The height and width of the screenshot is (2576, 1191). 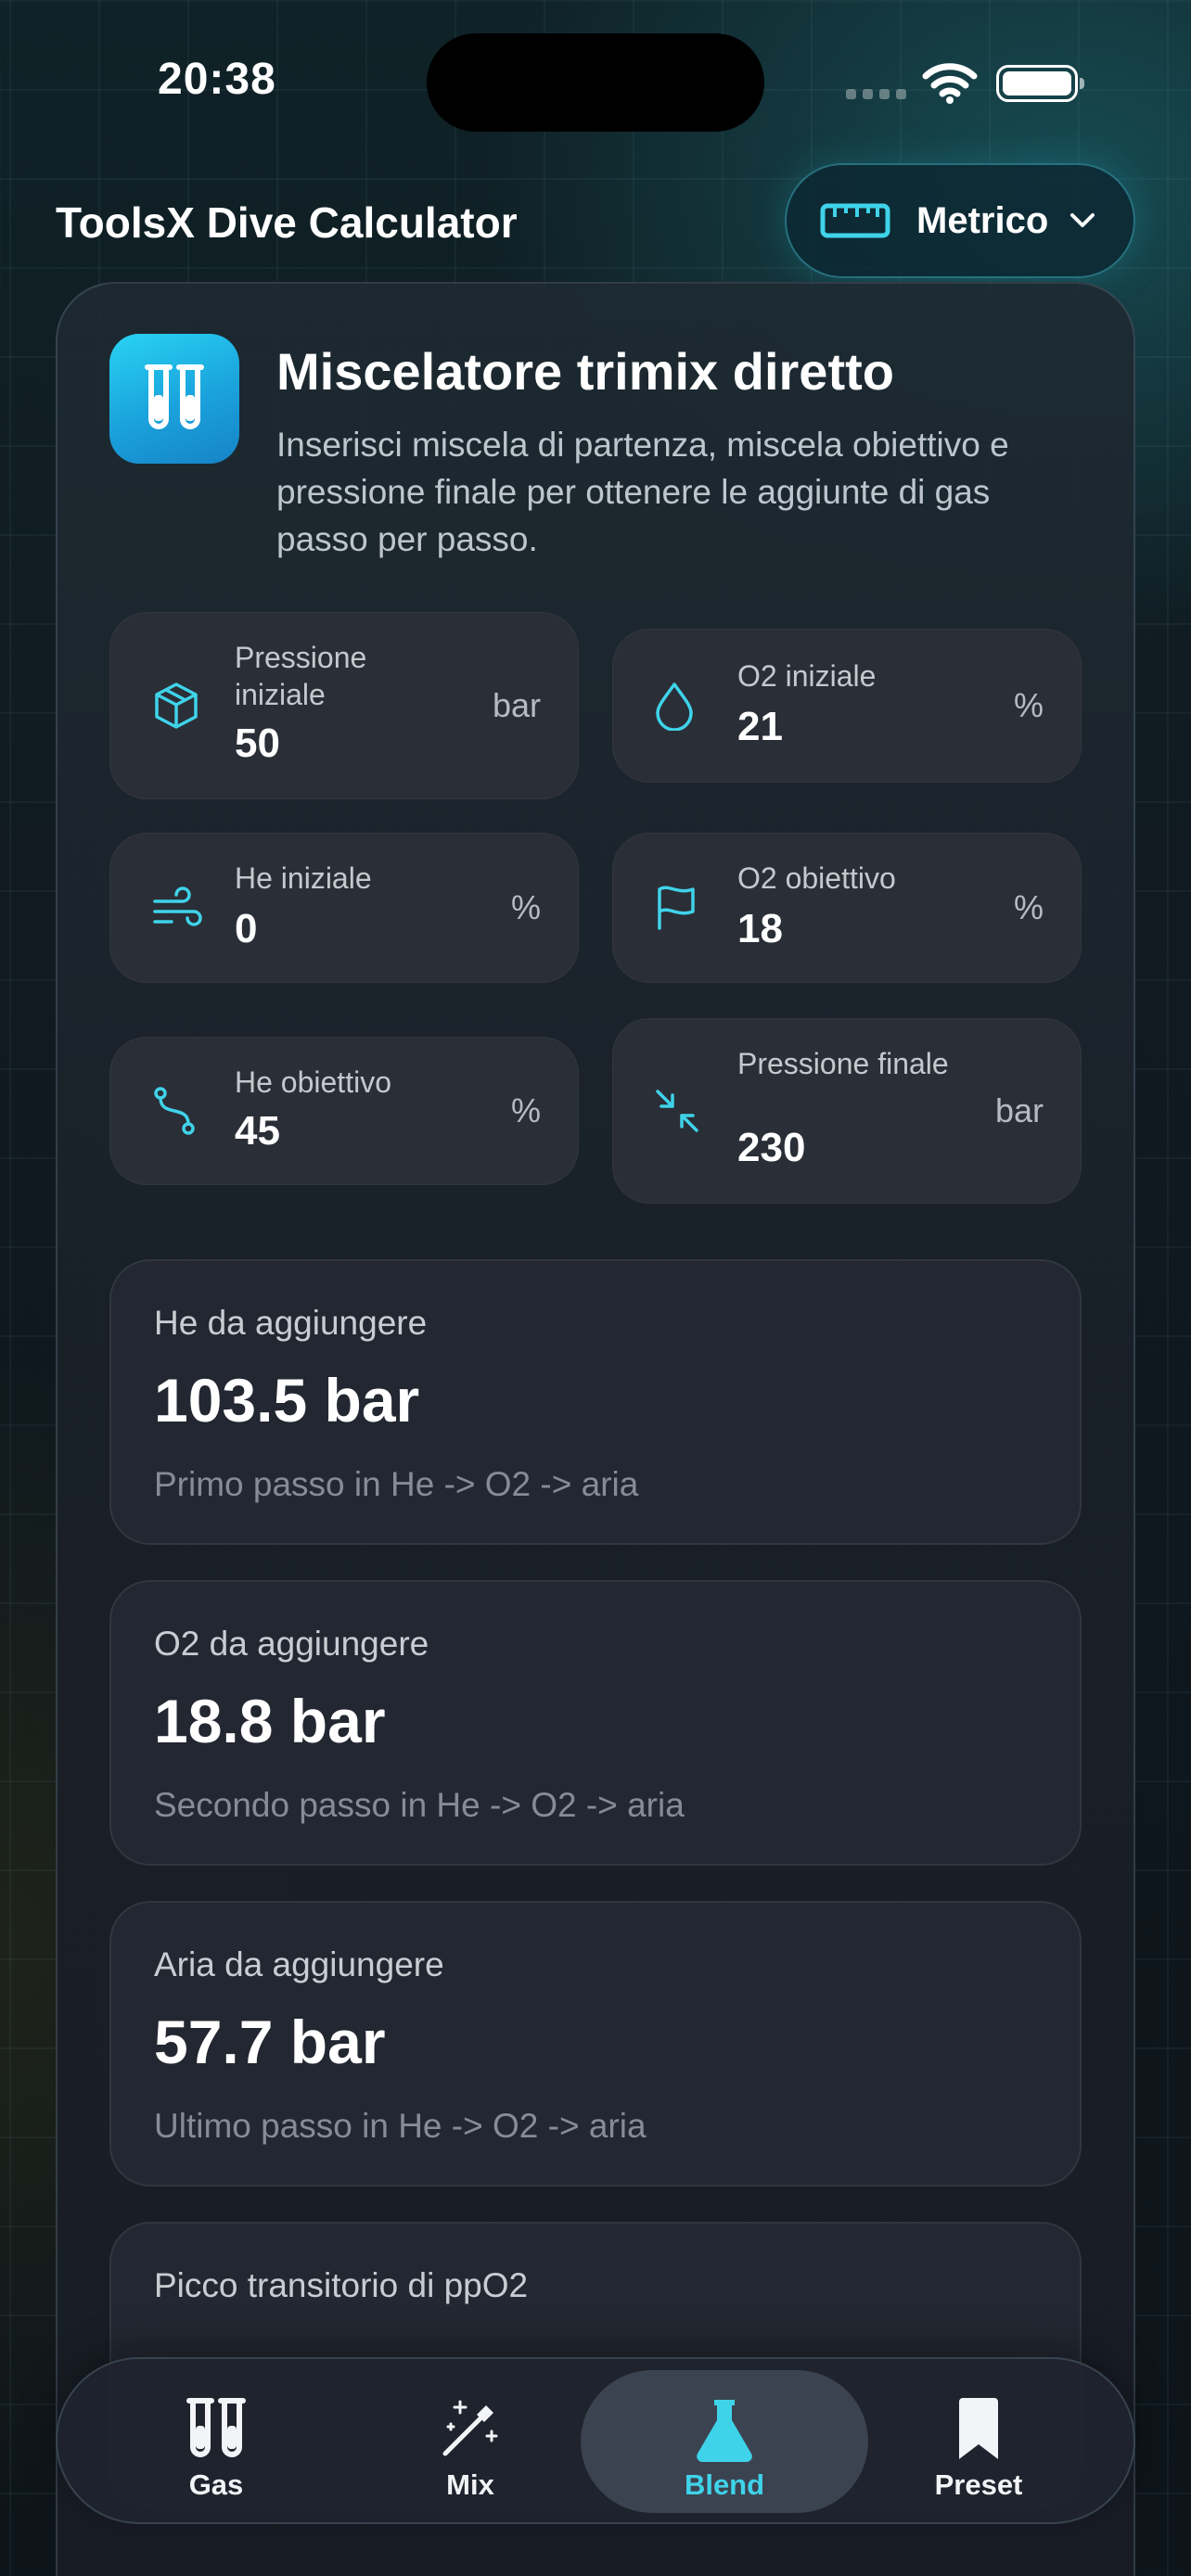 What do you see at coordinates (174, 1111) in the screenshot?
I see `route-icon` at bounding box center [174, 1111].